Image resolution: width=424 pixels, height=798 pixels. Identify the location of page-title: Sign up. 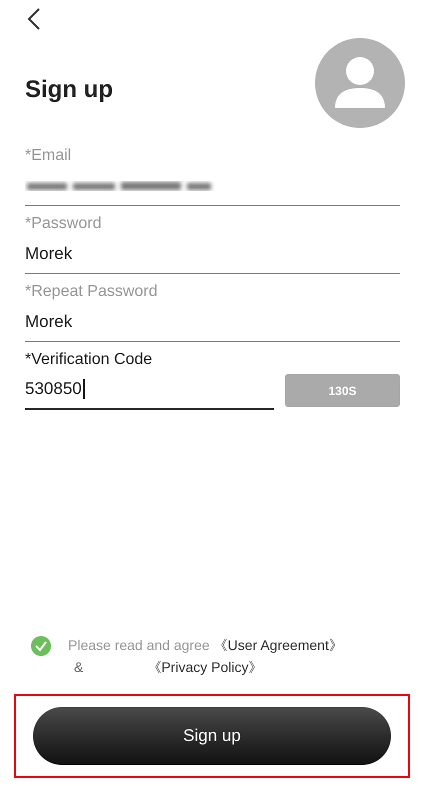
(69, 90).